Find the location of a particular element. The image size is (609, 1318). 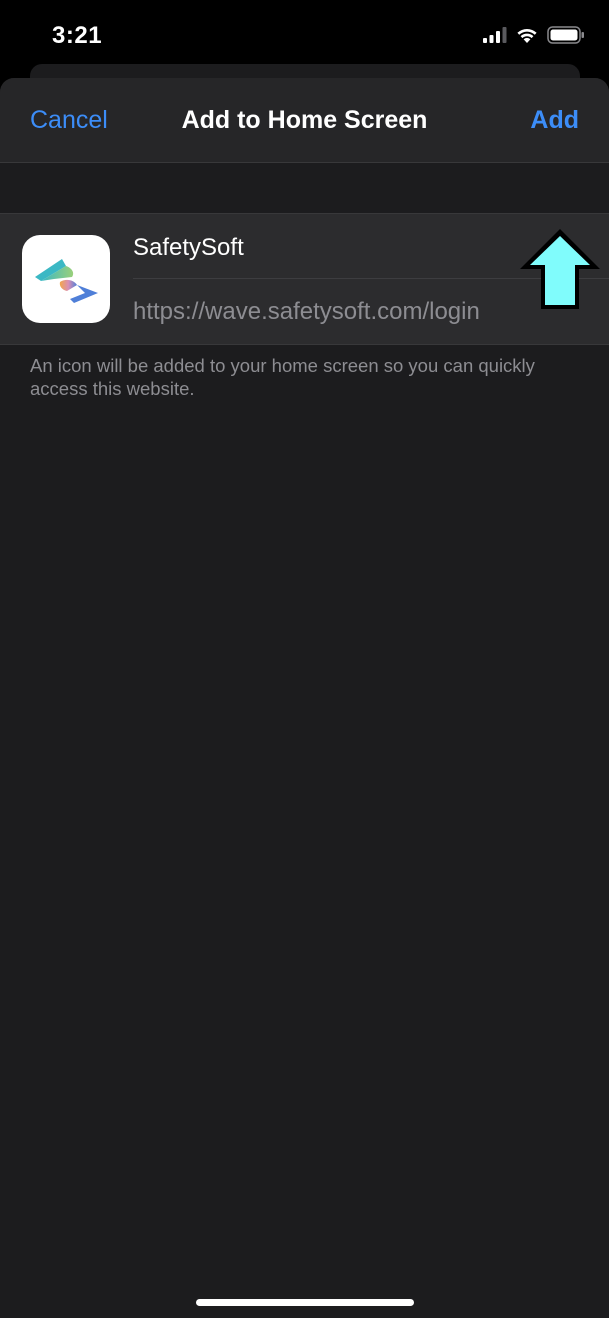

safetysoft-logo-icon is located at coordinates (66, 279).